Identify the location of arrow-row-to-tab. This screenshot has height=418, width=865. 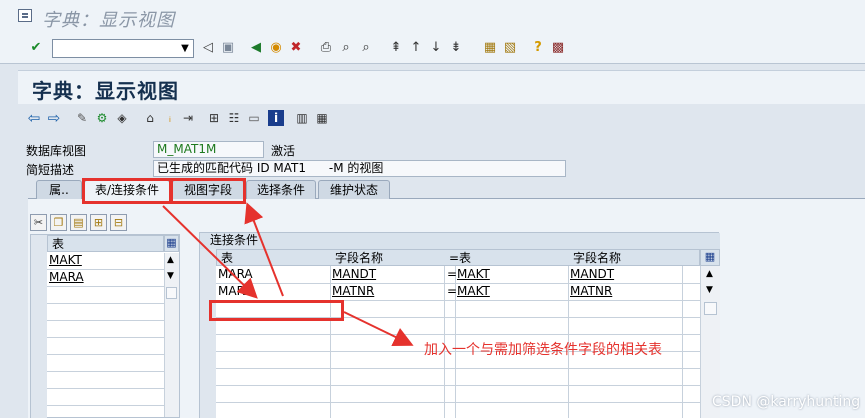
(264, 249).